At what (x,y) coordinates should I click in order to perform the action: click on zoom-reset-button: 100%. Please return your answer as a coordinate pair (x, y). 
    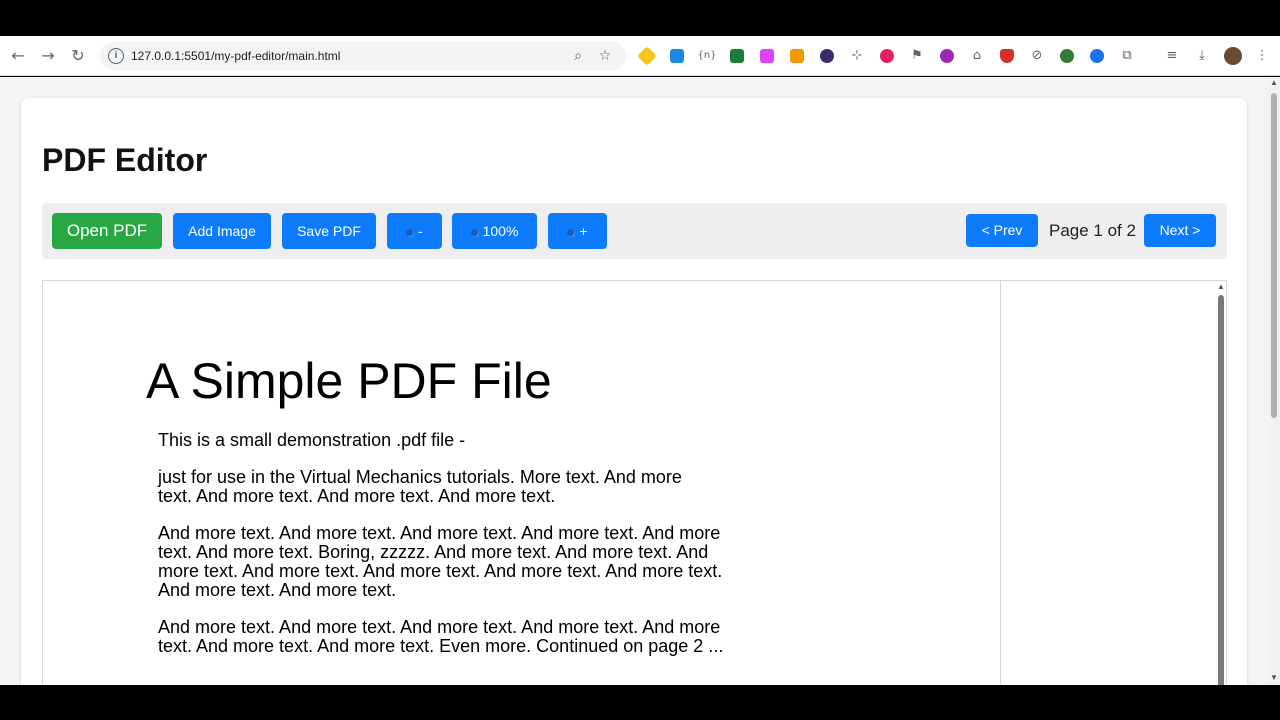
    Looking at the image, I should click on (494, 231).